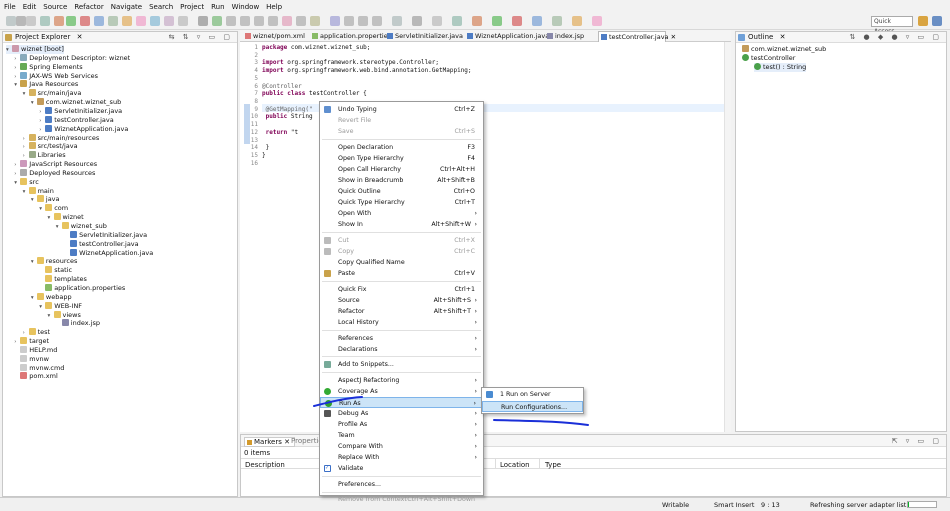 The width and height of the screenshot is (950, 511). What do you see at coordinates (401, 213) in the screenshot?
I see `menu-item-open-with: Open With ›` at bounding box center [401, 213].